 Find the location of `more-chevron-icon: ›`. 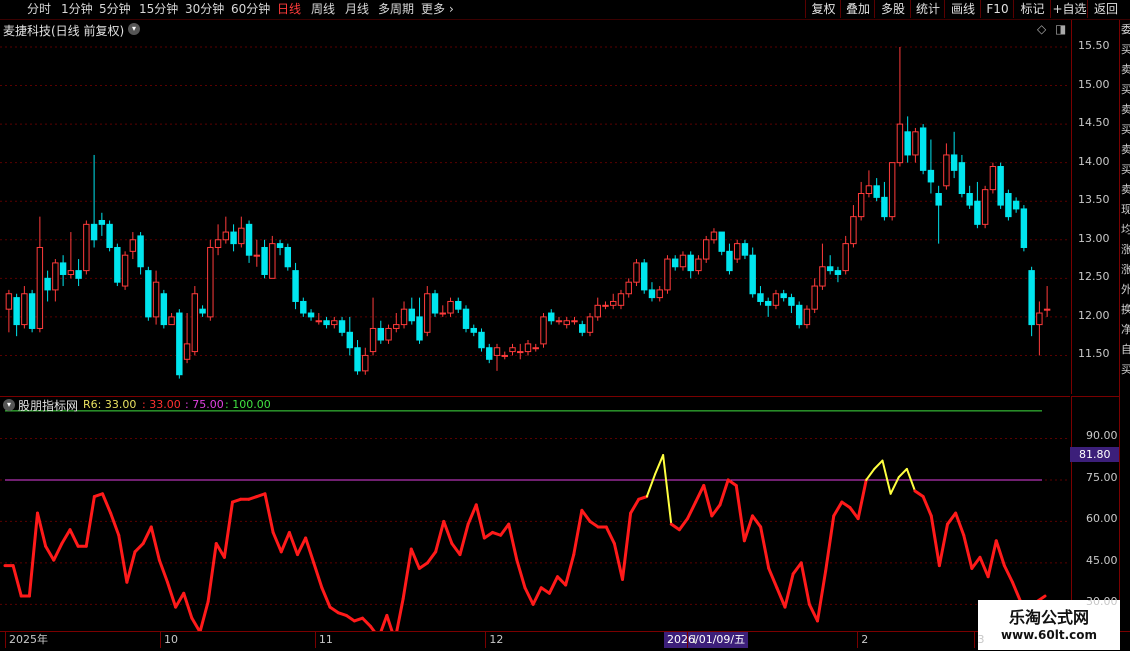

more-chevron-icon: › is located at coordinates (451, 9).